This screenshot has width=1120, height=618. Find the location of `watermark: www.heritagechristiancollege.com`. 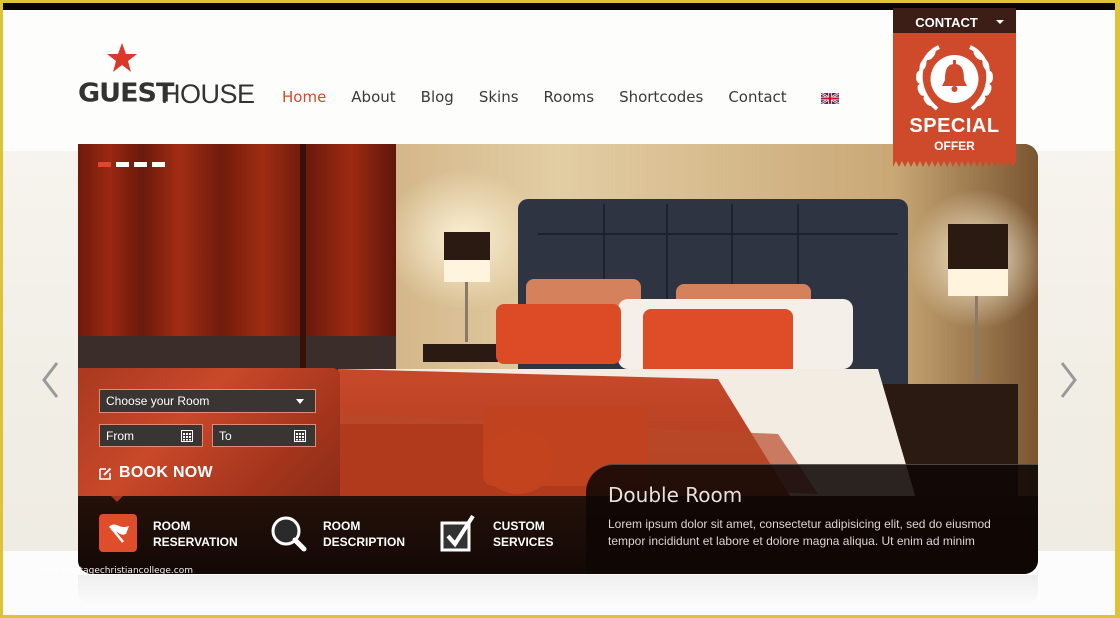

watermark: www.heritagechristiancollege.com is located at coordinates (115, 571).